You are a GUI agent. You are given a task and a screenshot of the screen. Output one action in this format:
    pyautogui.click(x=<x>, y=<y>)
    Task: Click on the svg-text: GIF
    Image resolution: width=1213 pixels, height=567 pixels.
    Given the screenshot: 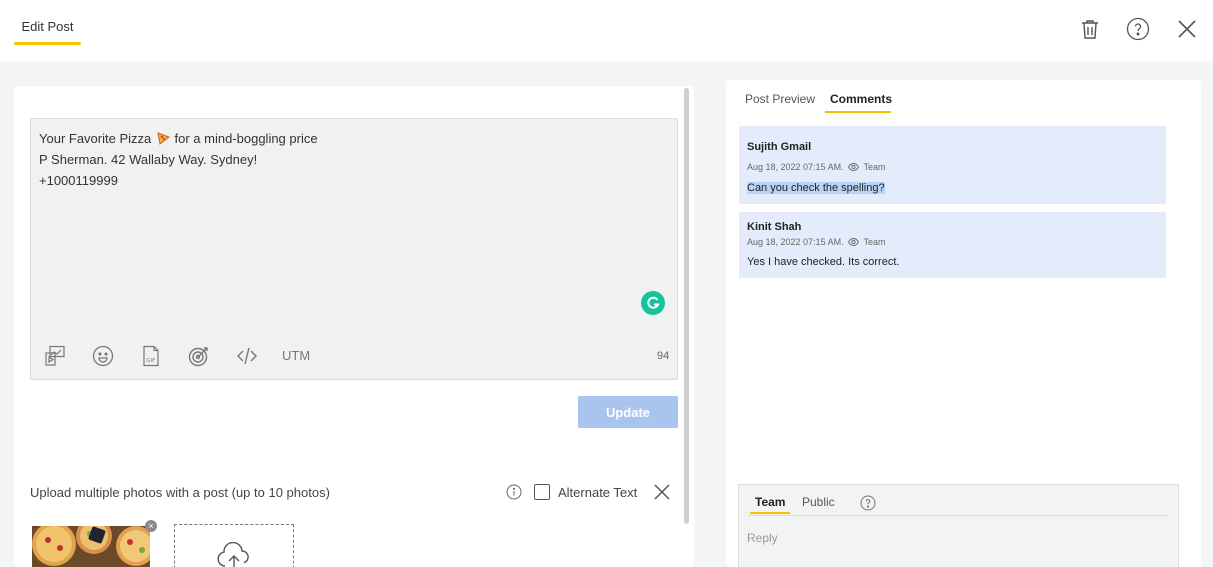 What is the action you would take?
    pyautogui.click(x=150, y=361)
    